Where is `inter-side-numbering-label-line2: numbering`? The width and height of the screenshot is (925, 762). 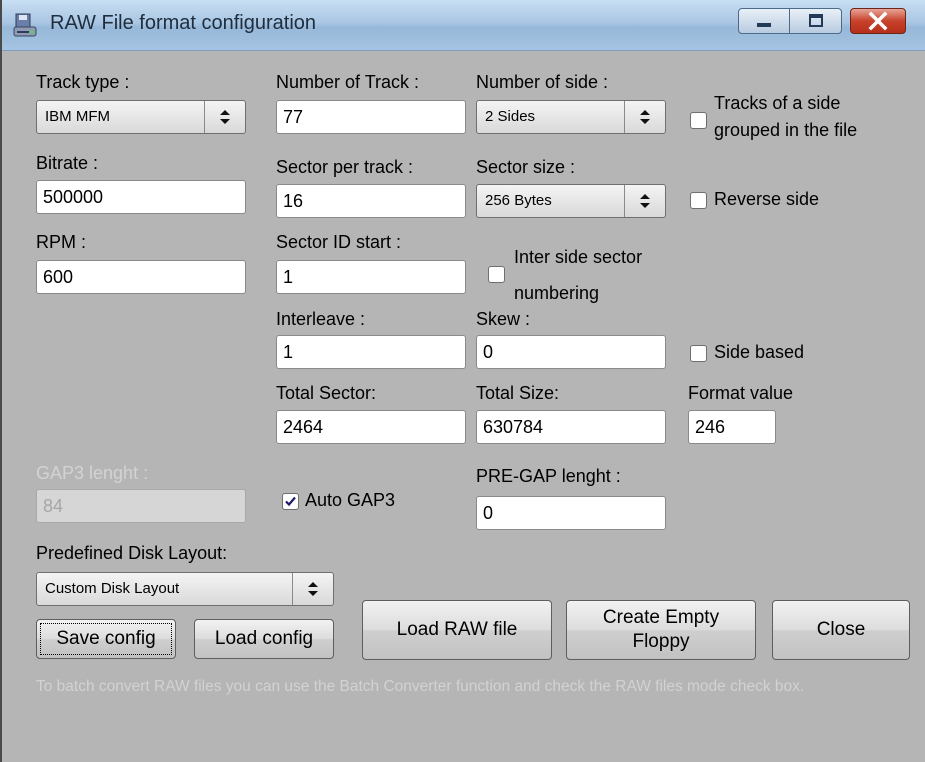 inter-side-numbering-label-line2: numbering is located at coordinates (557, 293).